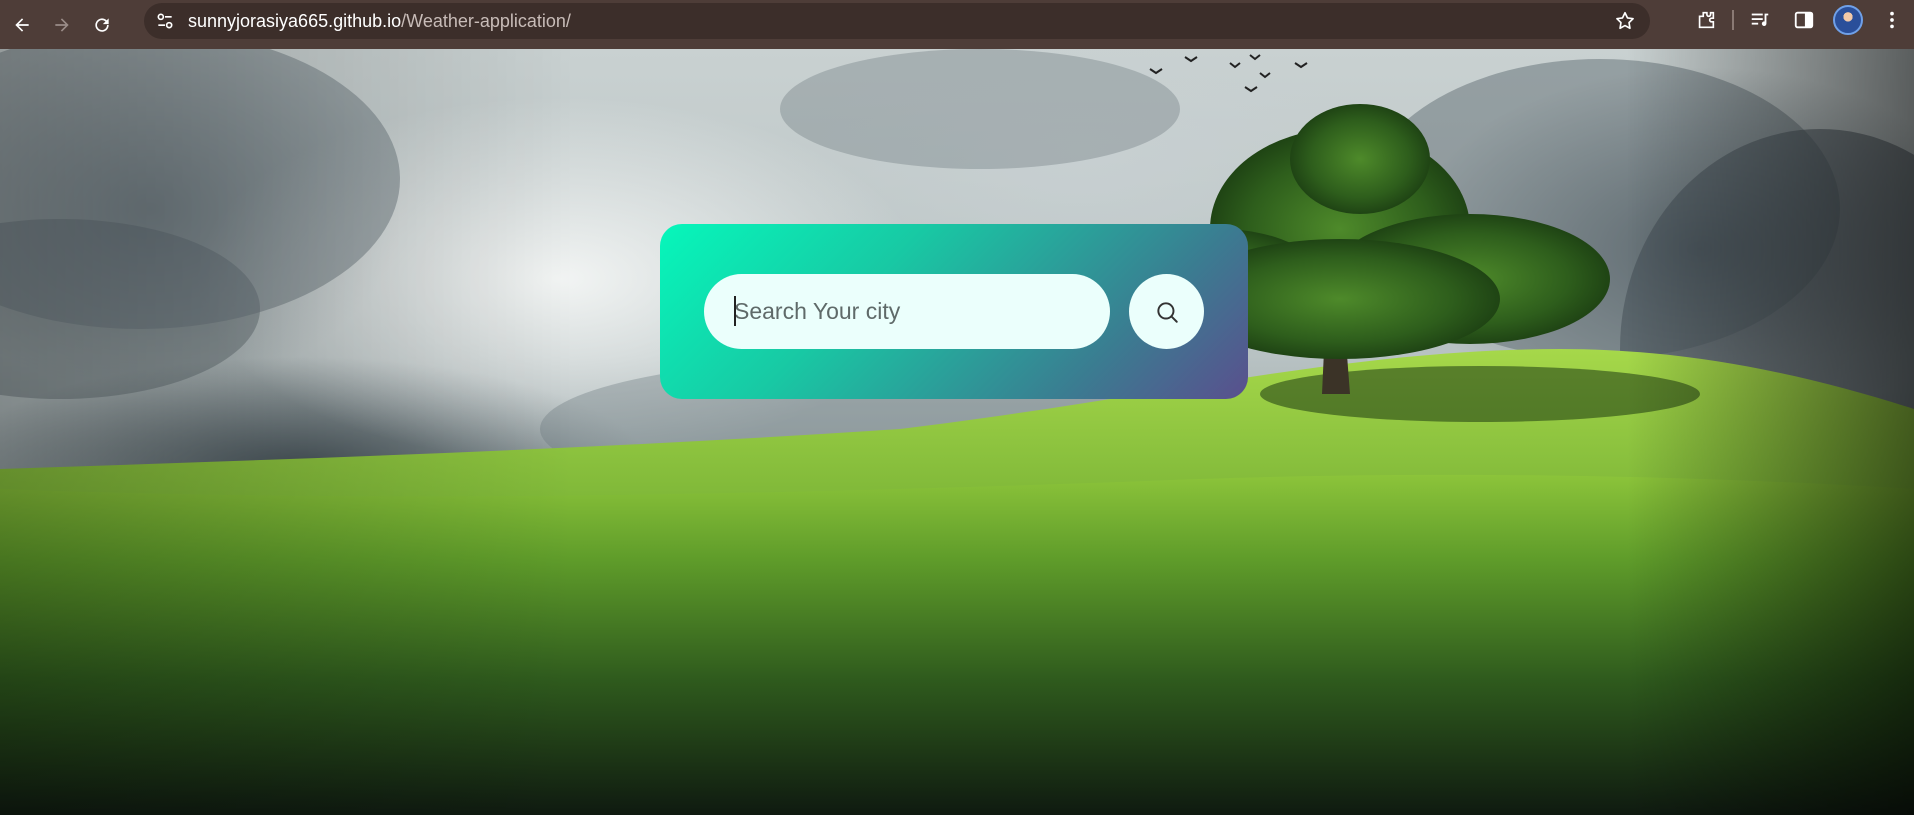  I want to click on search-card, so click(954, 311).